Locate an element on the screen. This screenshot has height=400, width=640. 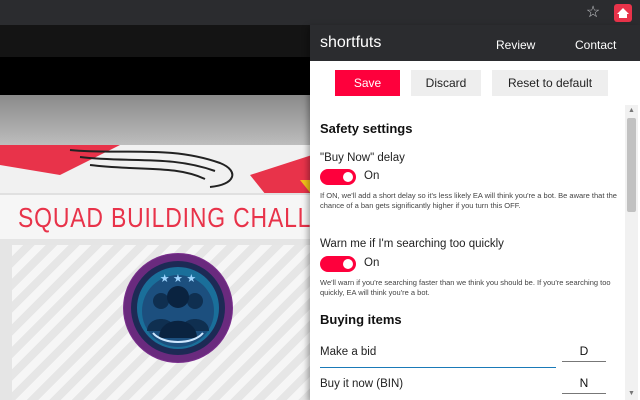
scrollbar-thumb is located at coordinates (631, 165).